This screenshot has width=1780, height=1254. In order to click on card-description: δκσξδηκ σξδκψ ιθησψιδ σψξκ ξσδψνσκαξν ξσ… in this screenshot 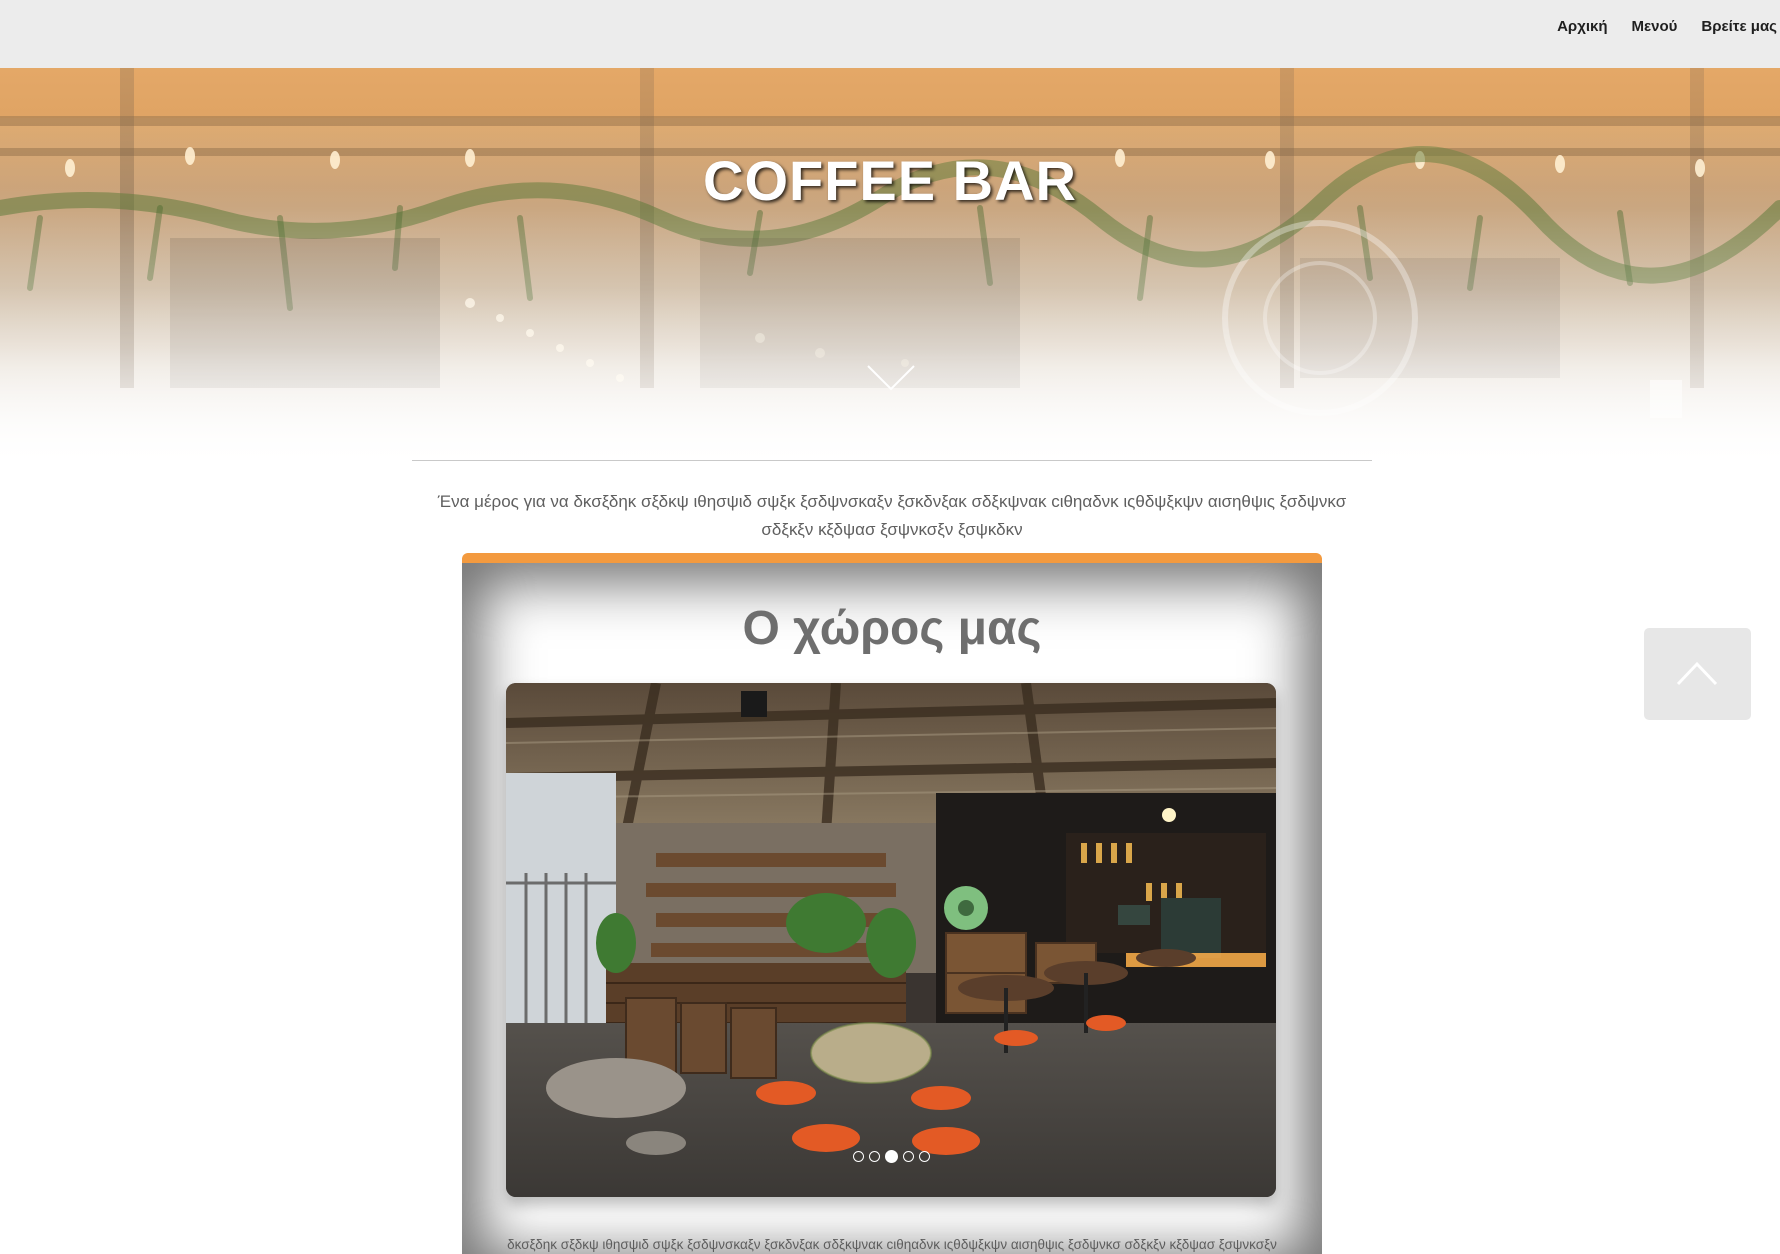, I will do `click(892, 1244)`.